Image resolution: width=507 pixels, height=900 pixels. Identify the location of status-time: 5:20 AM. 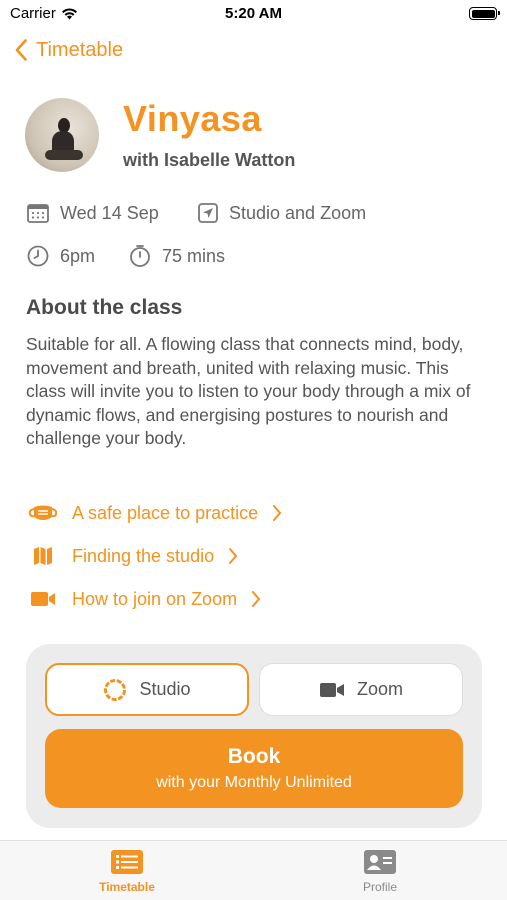
(253, 13).